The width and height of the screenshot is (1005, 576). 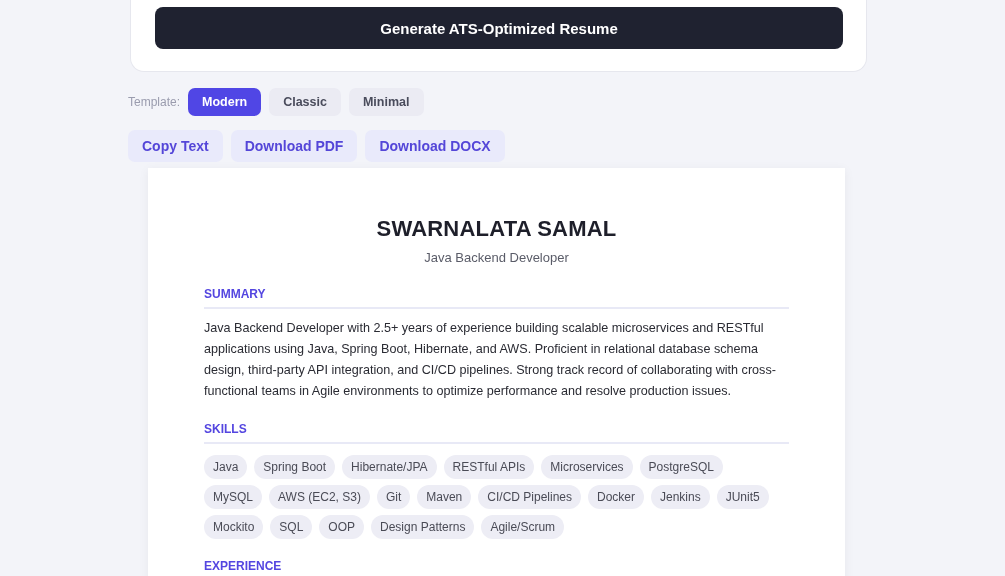 I want to click on section-heading: EXPERIENCE, so click(x=496, y=567).